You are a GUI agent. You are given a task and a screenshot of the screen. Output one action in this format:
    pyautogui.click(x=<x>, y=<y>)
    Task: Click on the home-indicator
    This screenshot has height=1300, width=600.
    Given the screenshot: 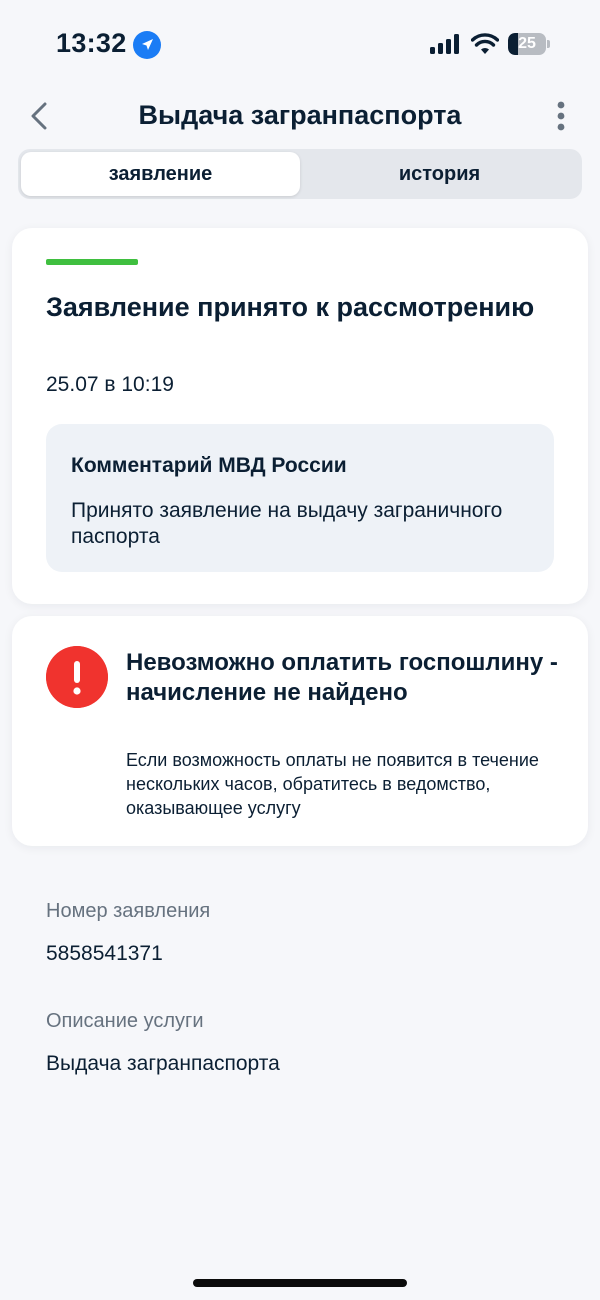 What is the action you would take?
    pyautogui.click(x=300, y=1283)
    